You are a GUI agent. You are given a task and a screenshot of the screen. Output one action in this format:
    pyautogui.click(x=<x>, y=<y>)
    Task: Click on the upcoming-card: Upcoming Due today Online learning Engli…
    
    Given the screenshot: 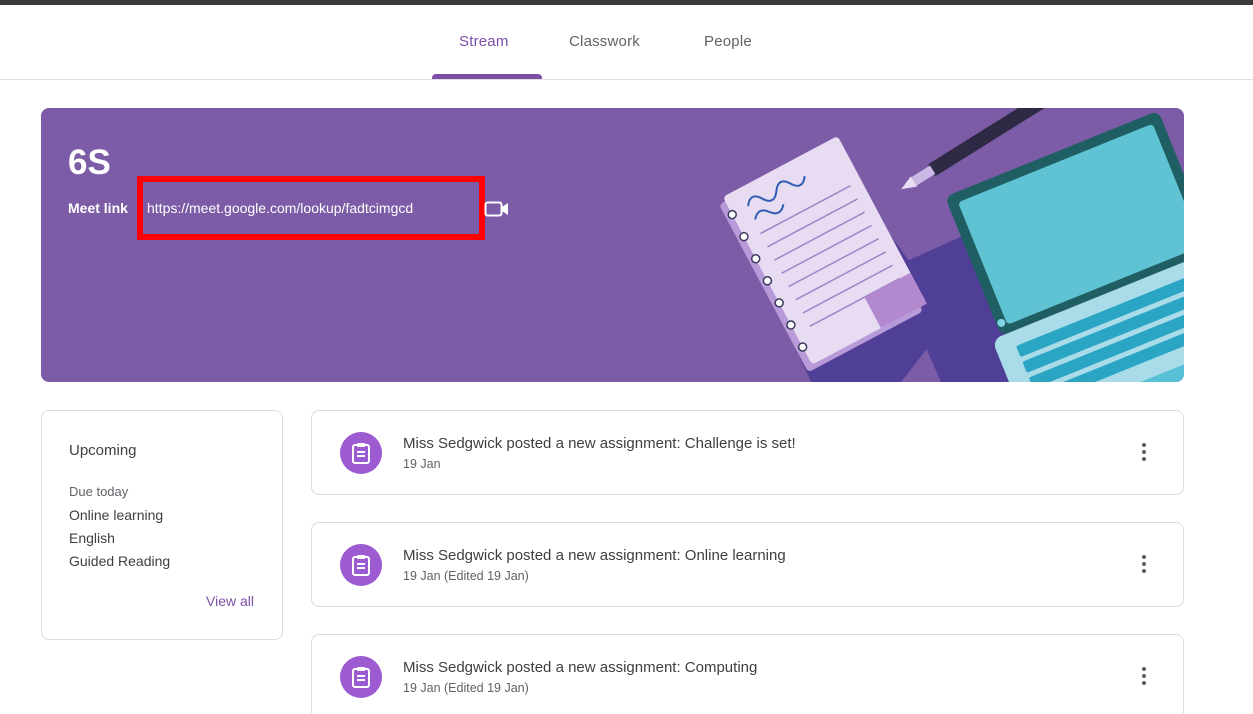 What is the action you would take?
    pyautogui.click(x=162, y=525)
    